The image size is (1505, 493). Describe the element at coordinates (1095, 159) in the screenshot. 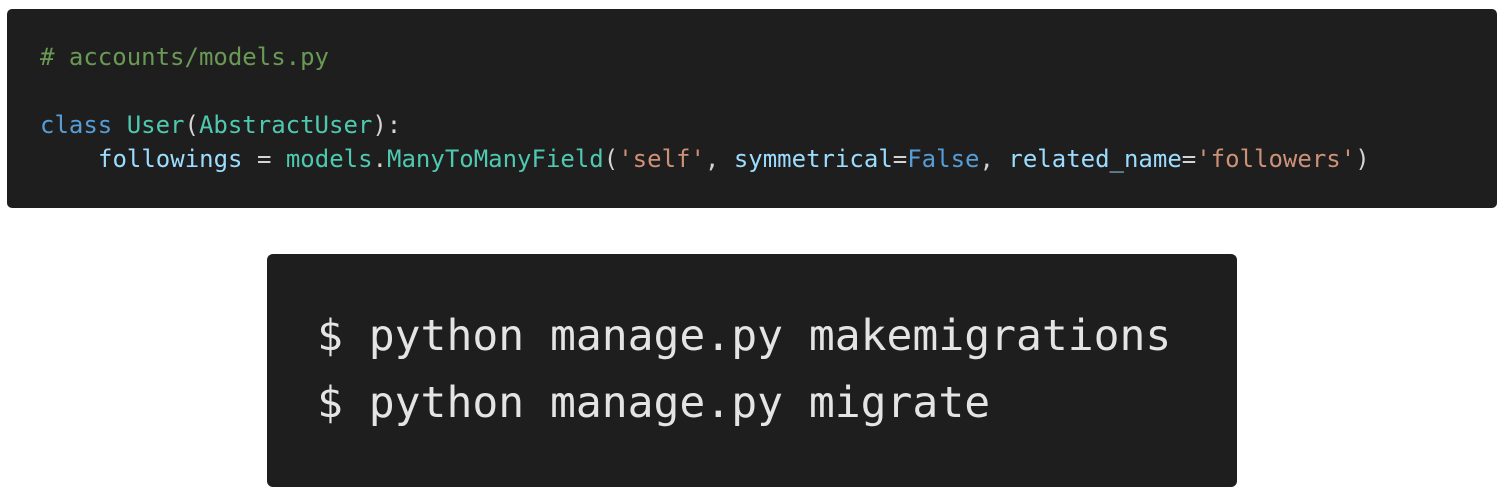

I see `related-name-kwarg: related_name` at that location.